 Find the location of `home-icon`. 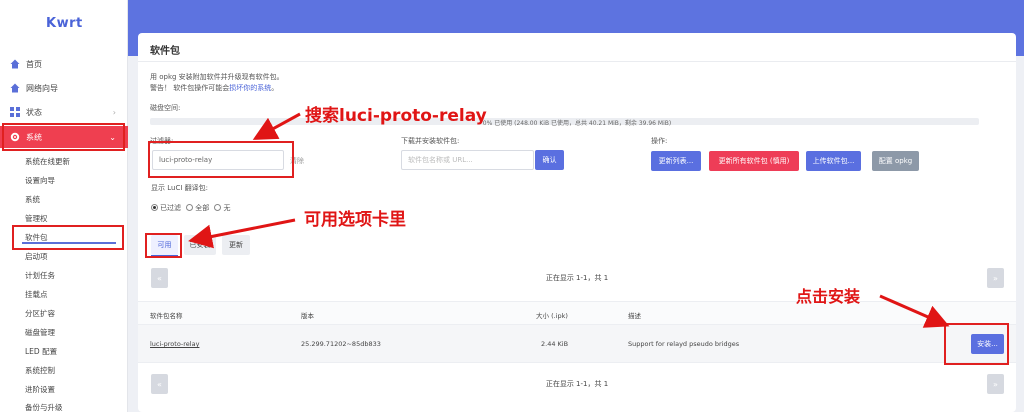

home-icon is located at coordinates (14, 64).